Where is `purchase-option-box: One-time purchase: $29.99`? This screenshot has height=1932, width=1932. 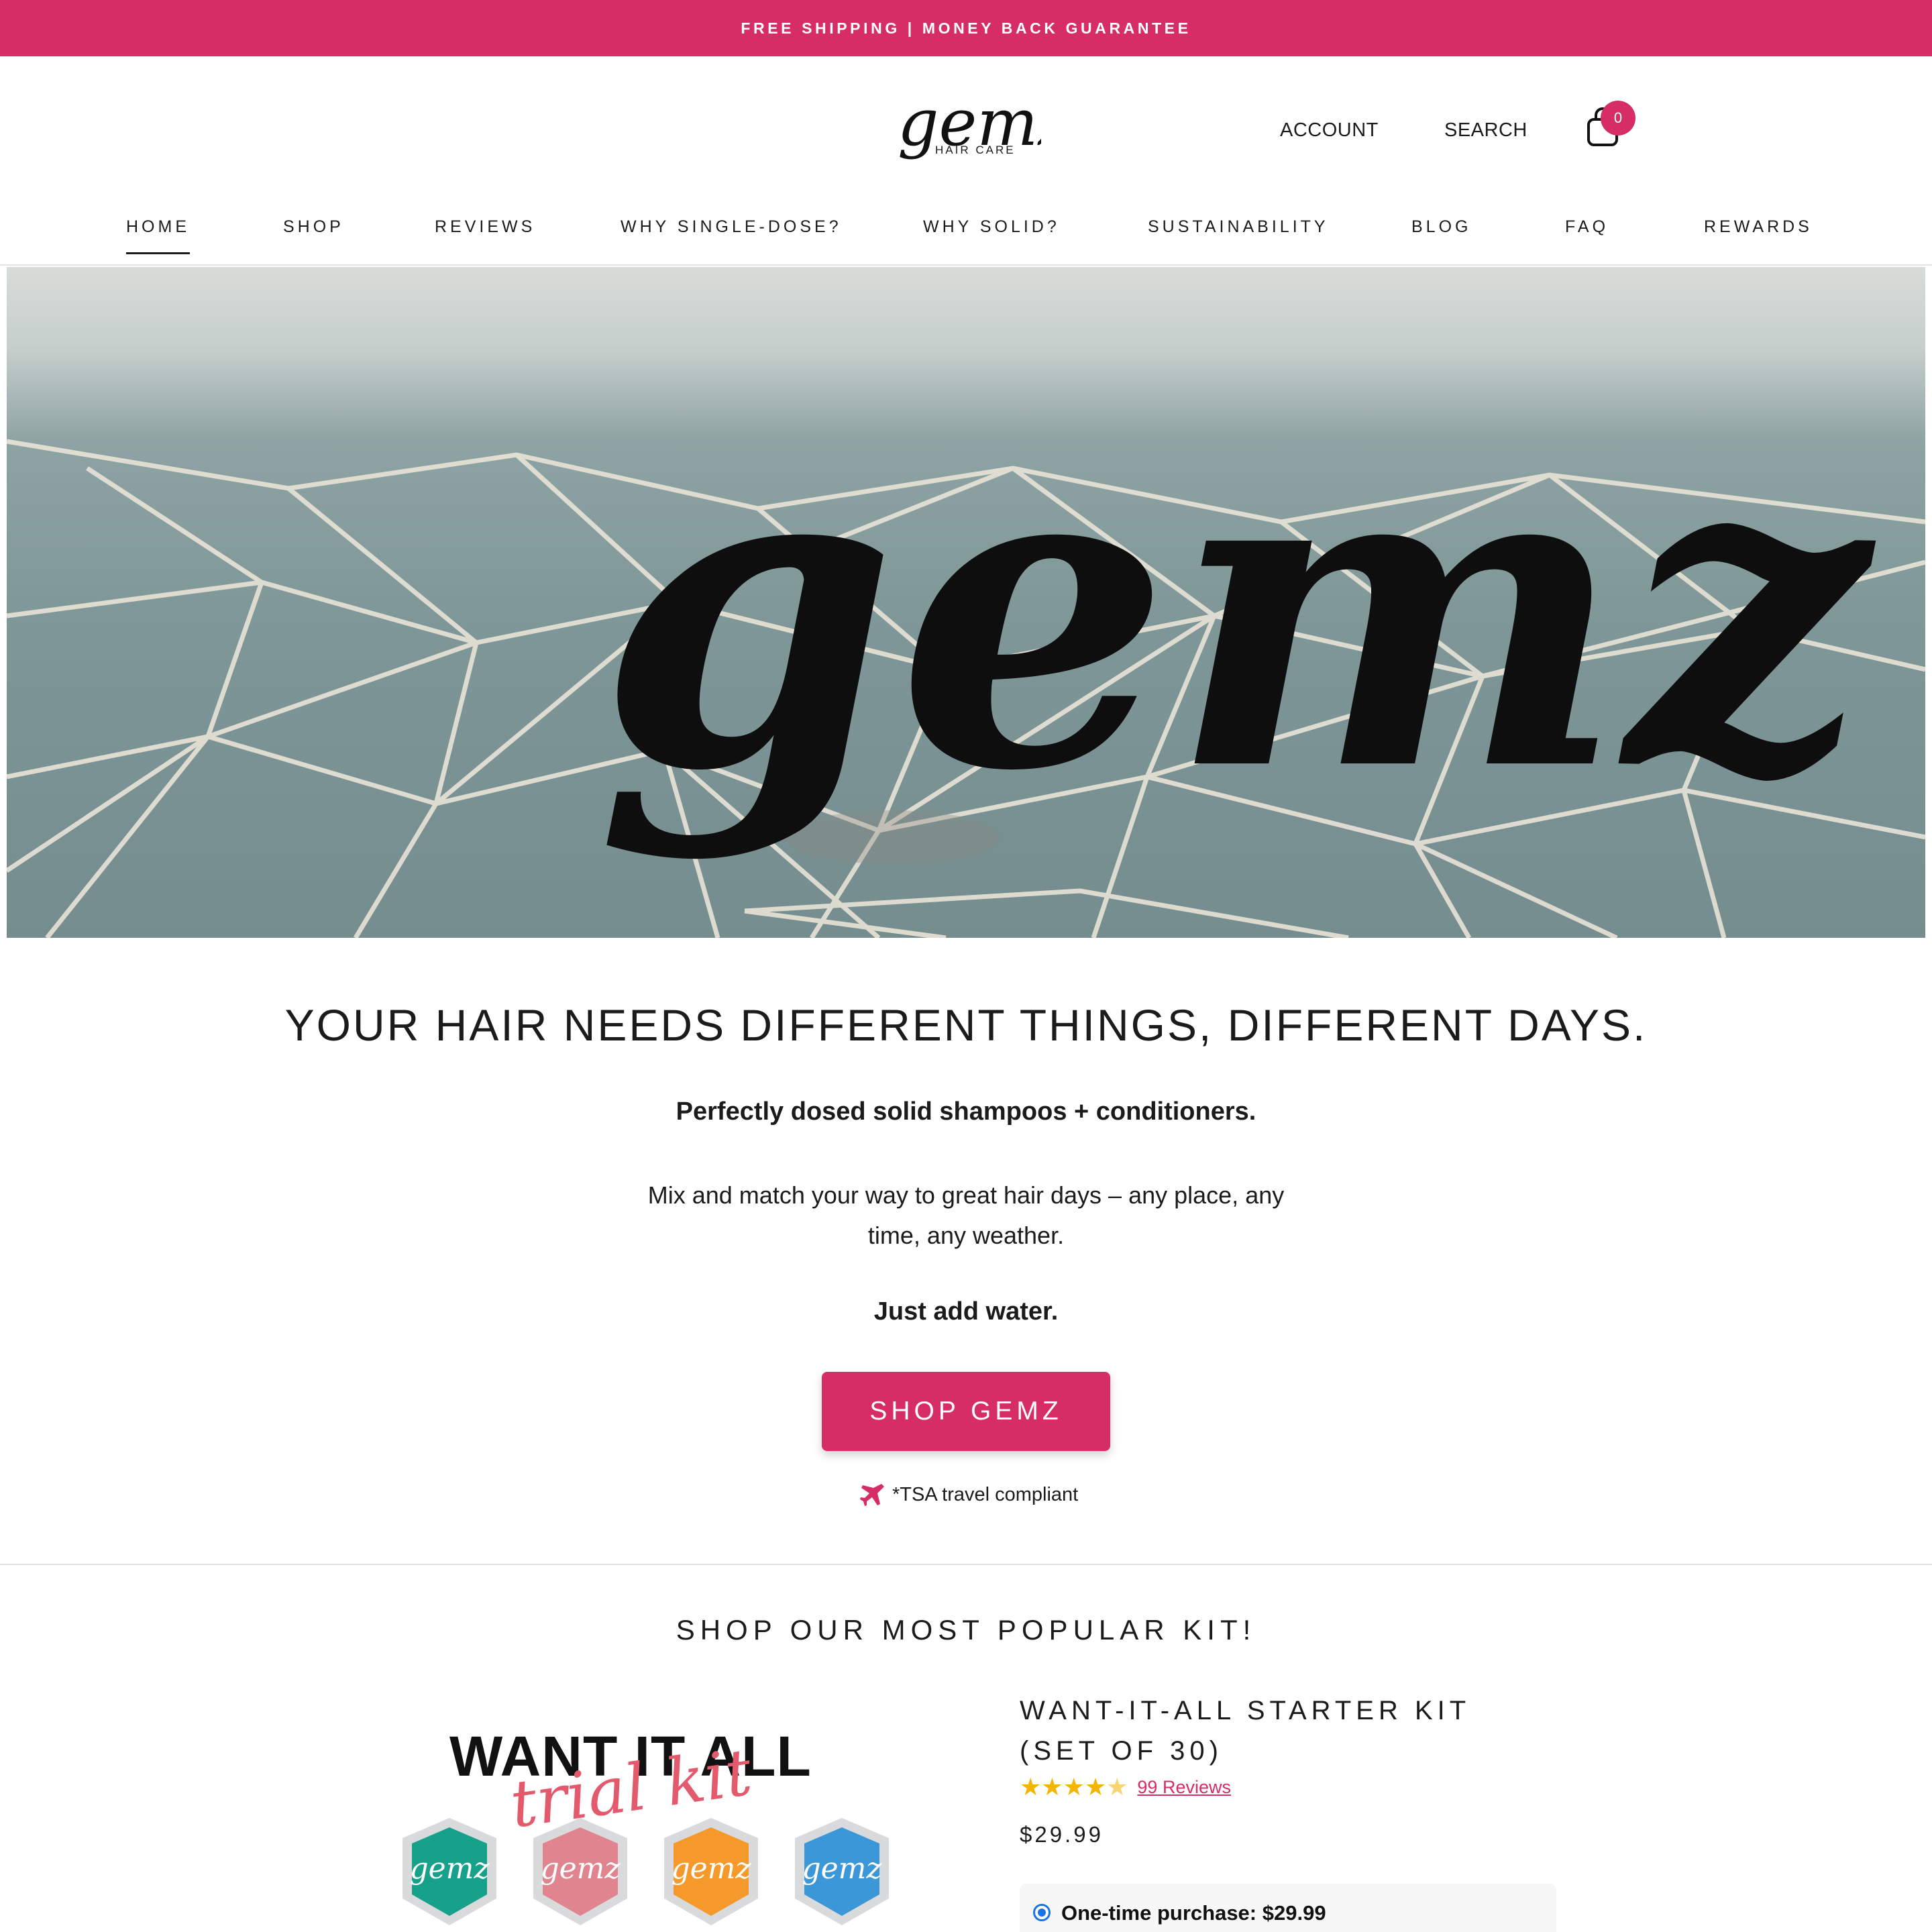 purchase-option-box: One-time purchase: $29.99 is located at coordinates (1288, 1908).